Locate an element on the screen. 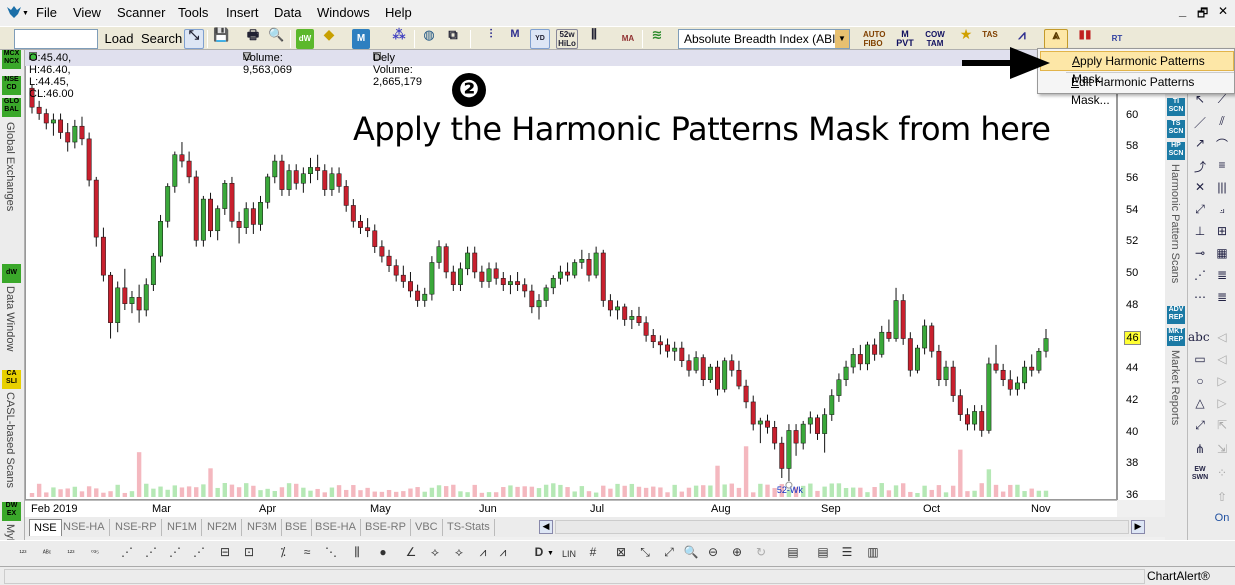 This screenshot has width=1235, height=585. nav-right-icon: ▷ is located at coordinates (1222, 383).